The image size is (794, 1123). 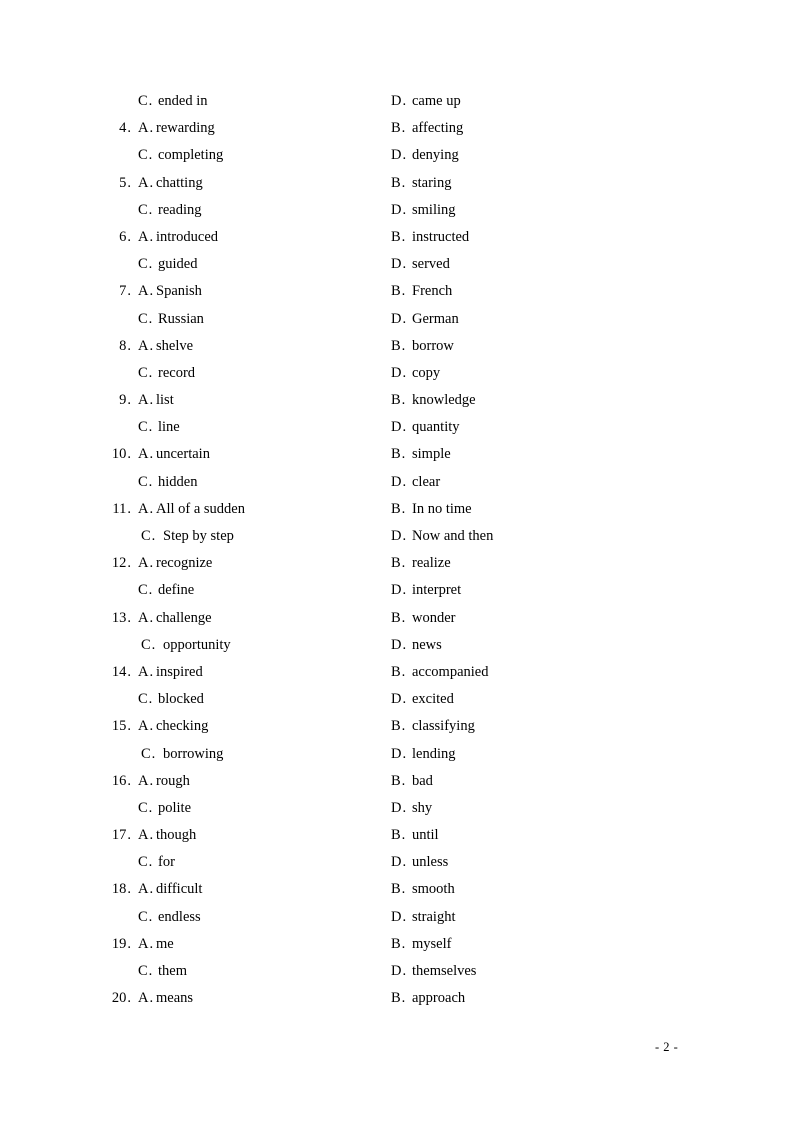 What do you see at coordinates (193, 754) in the screenshot?
I see `option-text-left: borrowing` at bounding box center [193, 754].